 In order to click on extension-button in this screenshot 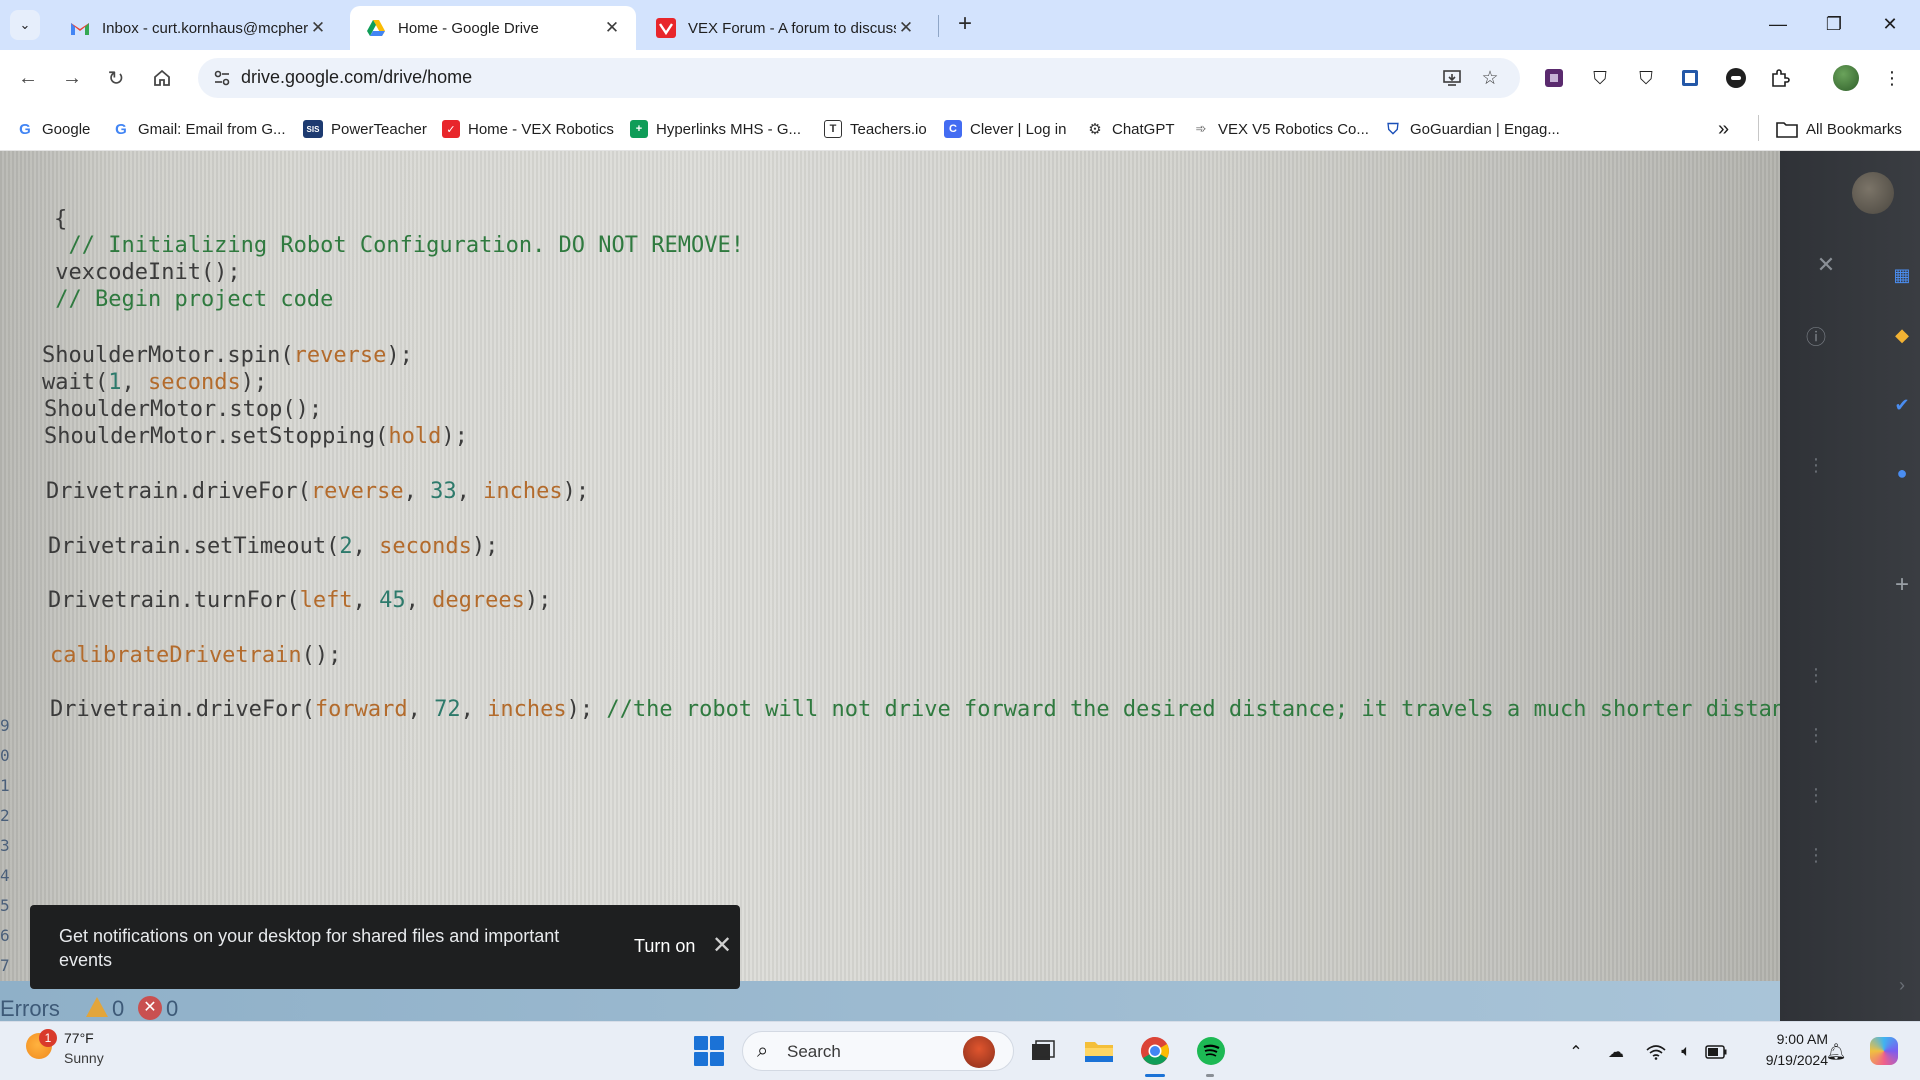, I will do `click(1554, 78)`.